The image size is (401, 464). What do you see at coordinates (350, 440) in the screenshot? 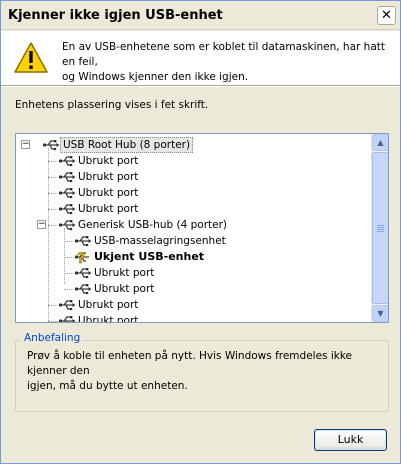
I see `close-dialog-button: Lukk` at bounding box center [350, 440].